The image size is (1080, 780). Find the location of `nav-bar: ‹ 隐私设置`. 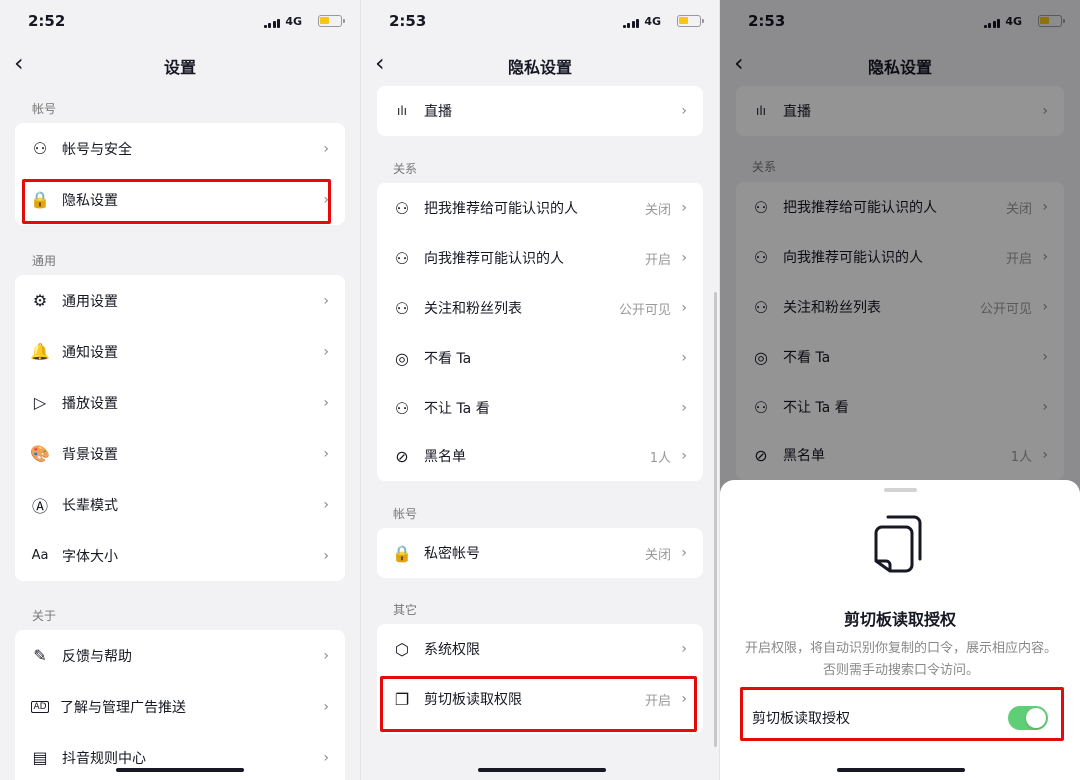

nav-bar: ‹ 隐私设置 is located at coordinates (540, 65).